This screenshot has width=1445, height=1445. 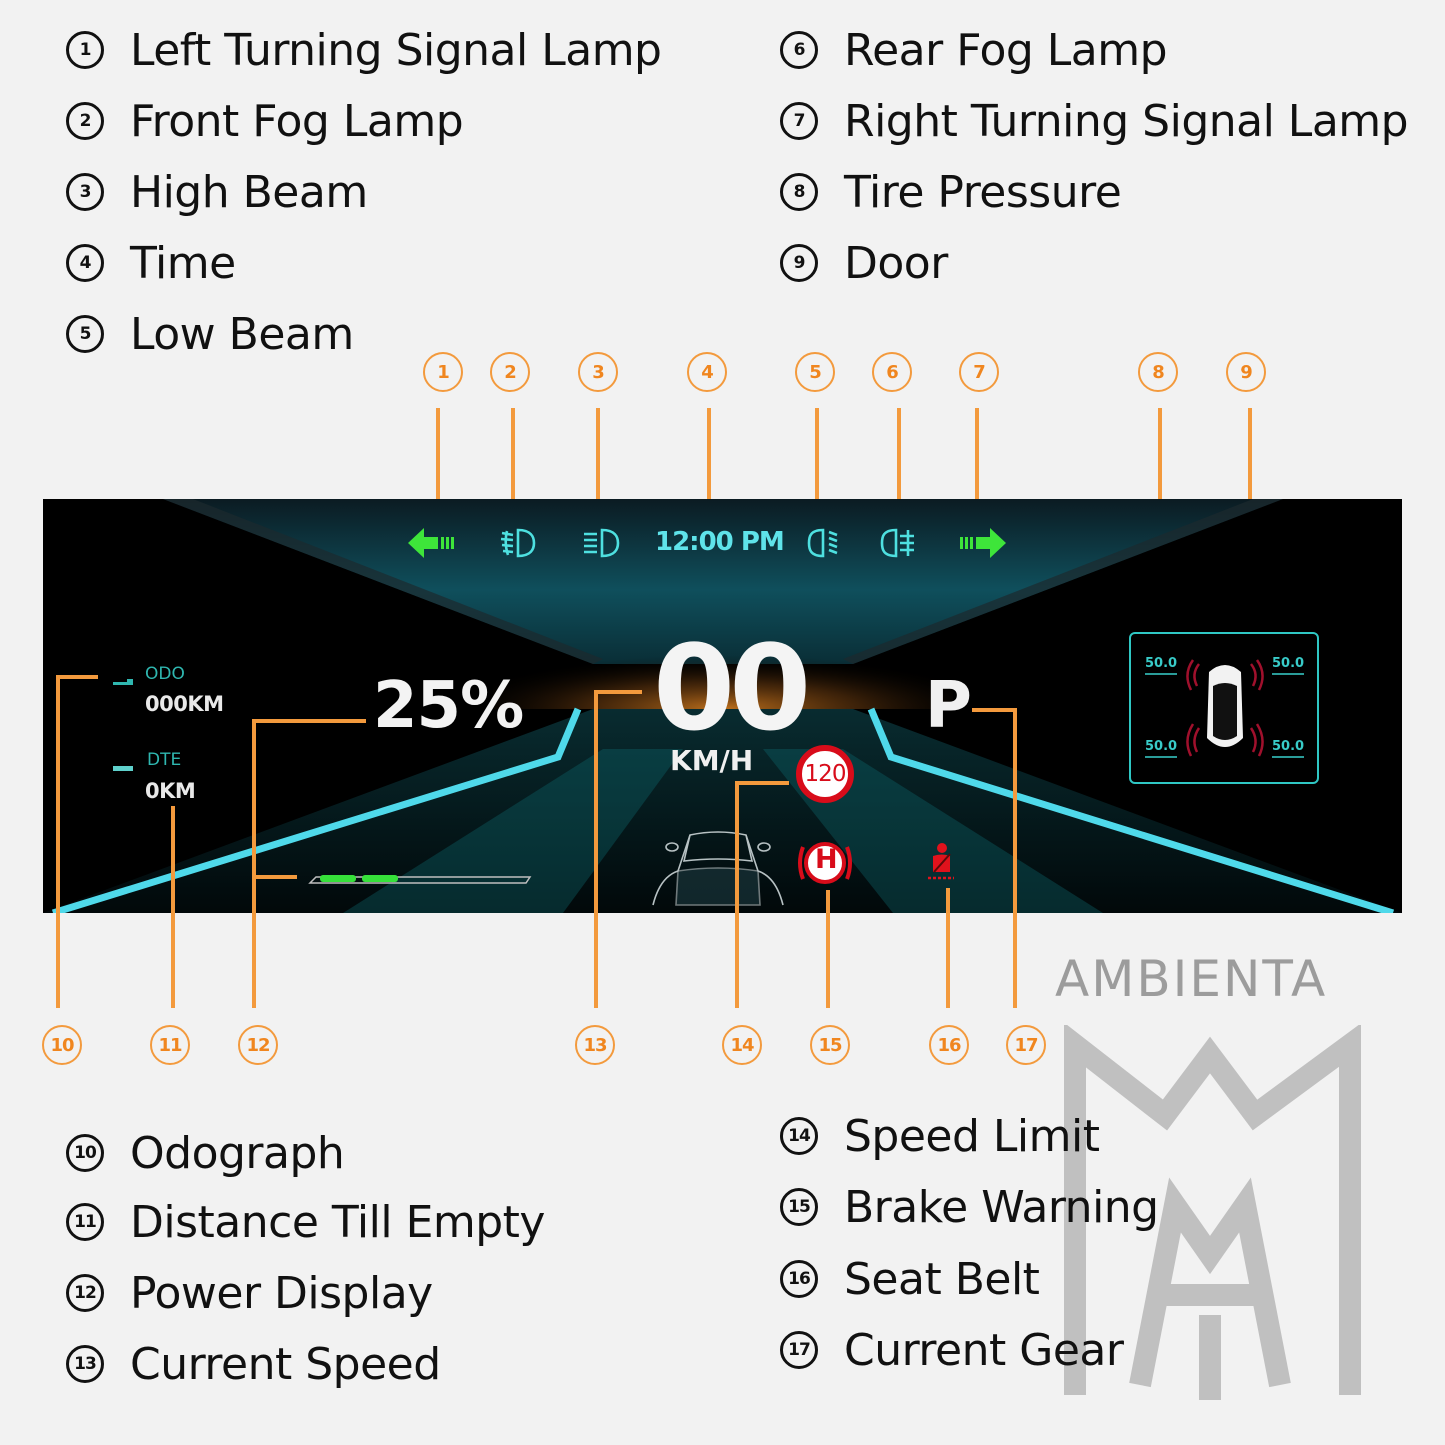 What do you see at coordinates (85, 50) in the screenshot?
I see `legend-number: 1` at bounding box center [85, 50].